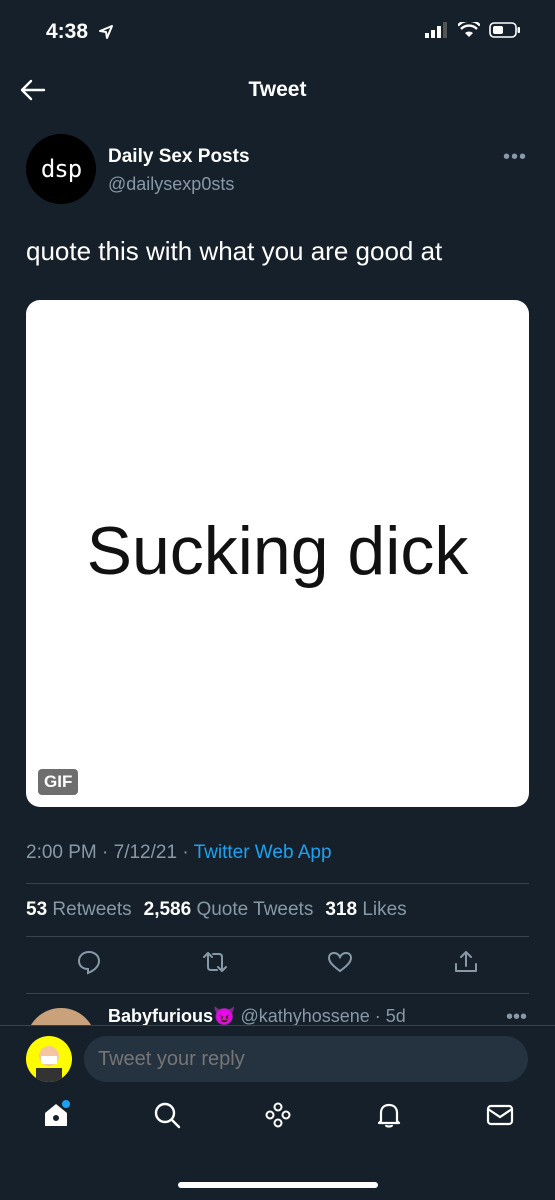 The image size is (555, 1200). I want to click on avatar-logo: dsp, so click(61, 169).